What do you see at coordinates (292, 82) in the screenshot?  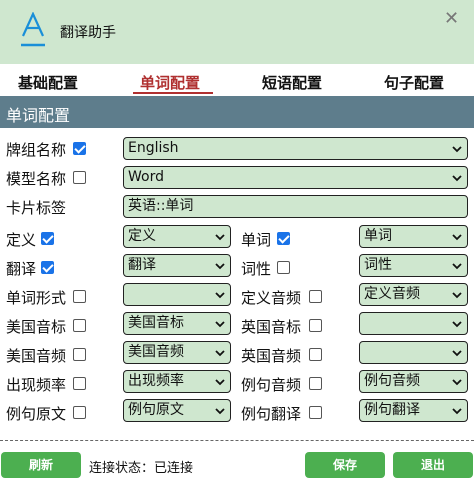 I see `tab-phrase-config: 短语配置` at bounding box center [292, 82].